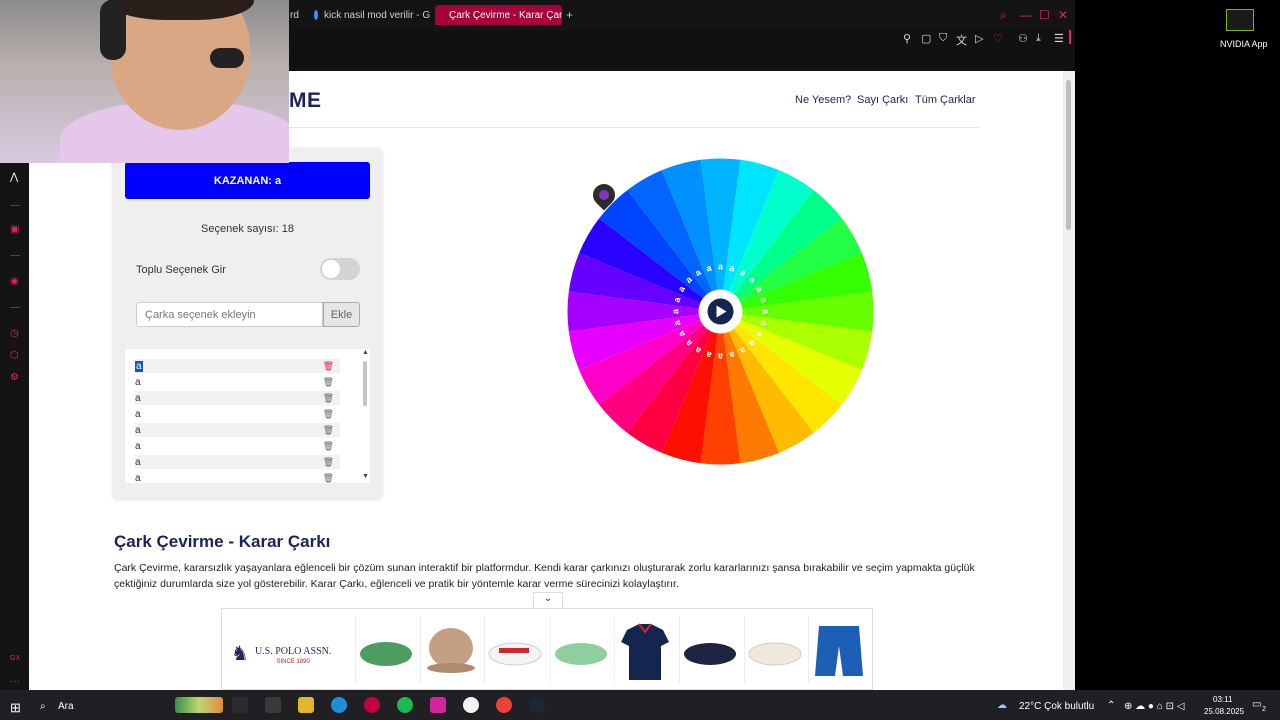 The width and height of the screenshot is (1280, 720). What do you see at coordinates (240, 705) in the screenshot?
I see `task-view-icon` at bounding box center [240, 705].